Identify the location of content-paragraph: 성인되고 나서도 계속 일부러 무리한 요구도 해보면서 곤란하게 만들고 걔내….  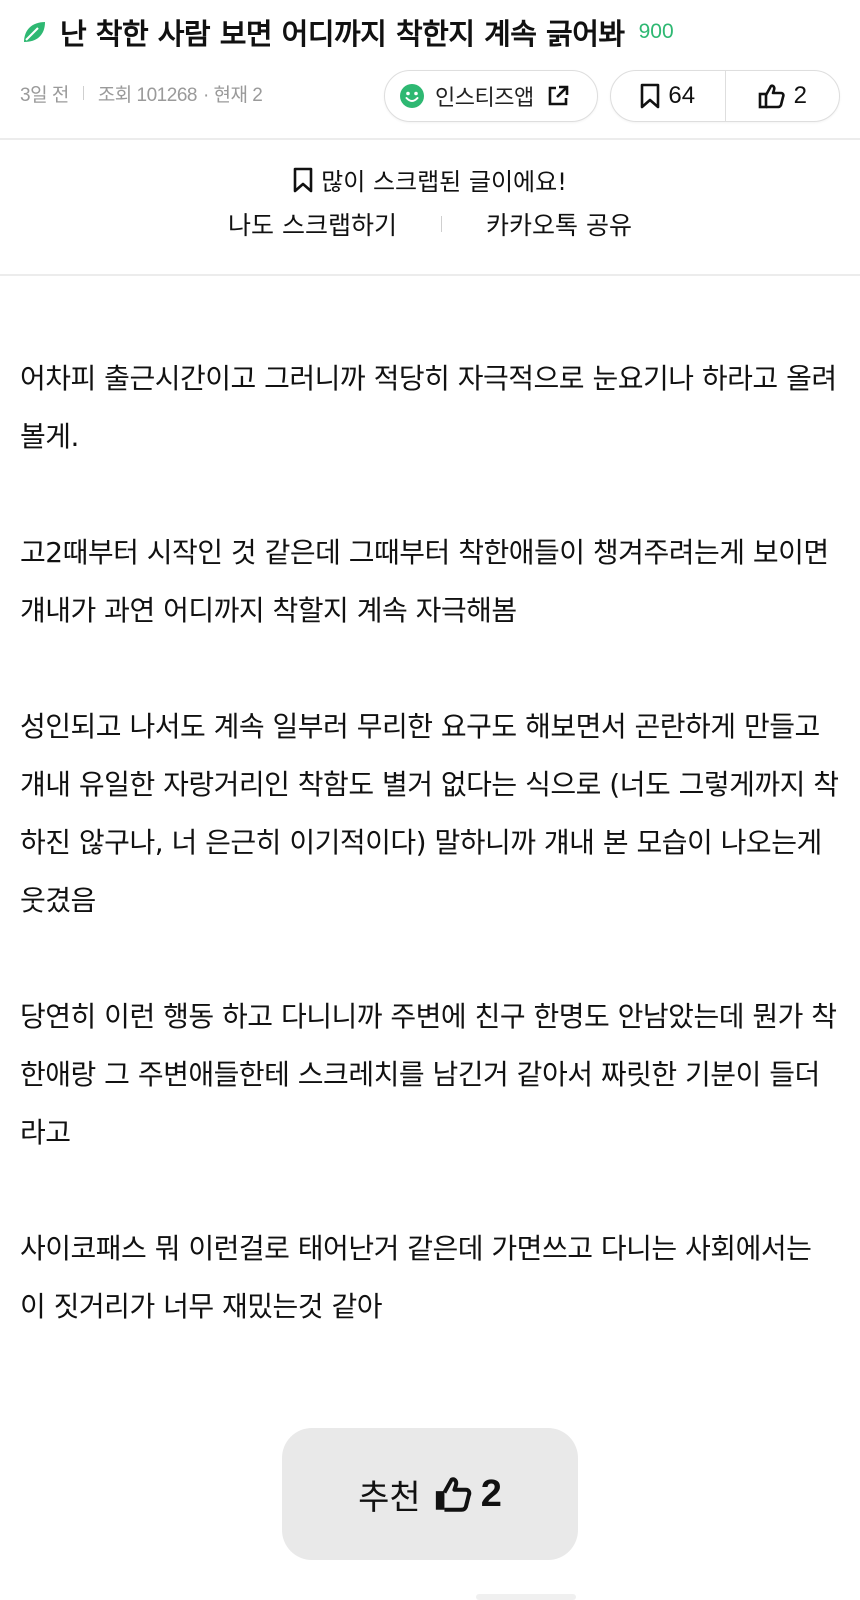
(429, 813).